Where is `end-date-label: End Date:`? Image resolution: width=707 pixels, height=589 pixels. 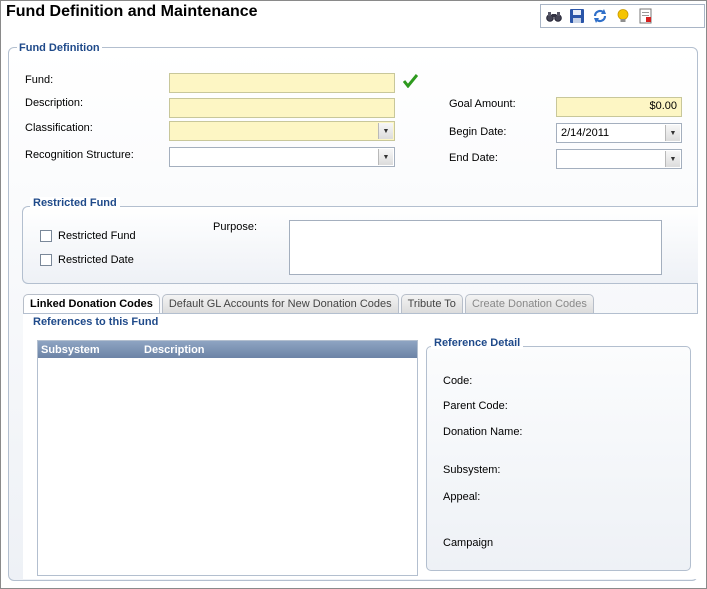
end-date-label: End Date: is located at coordinates (473, 158).